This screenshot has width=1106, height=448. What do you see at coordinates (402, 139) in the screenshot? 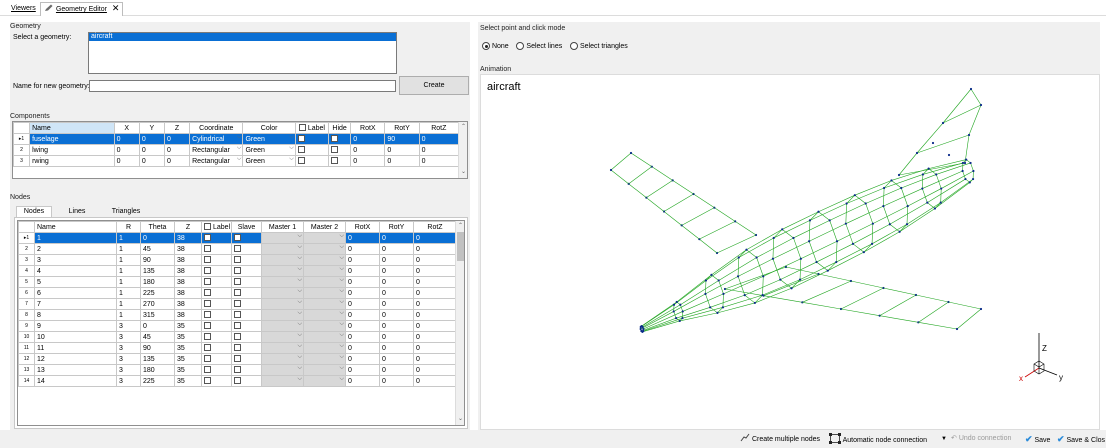
I see `cell-roty: 90` at bounding box center [402, 139].